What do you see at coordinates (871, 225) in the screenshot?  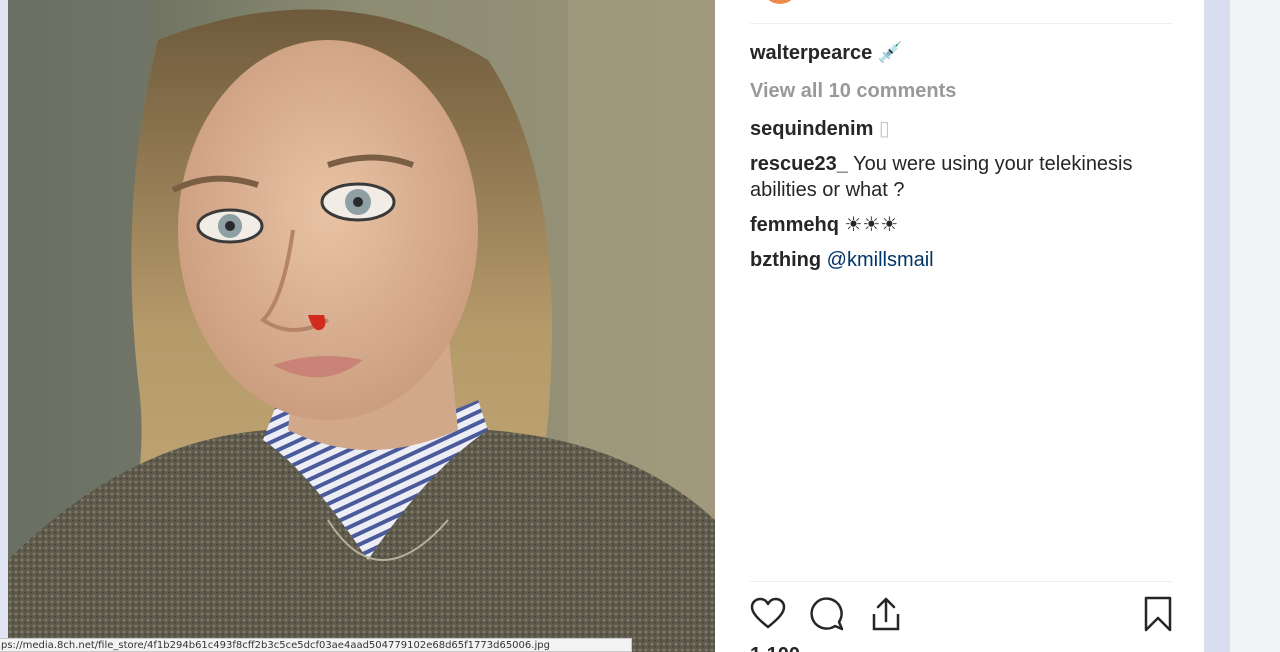 I see `comment-text: ☀☀☀` at bounding box center [871, 225].